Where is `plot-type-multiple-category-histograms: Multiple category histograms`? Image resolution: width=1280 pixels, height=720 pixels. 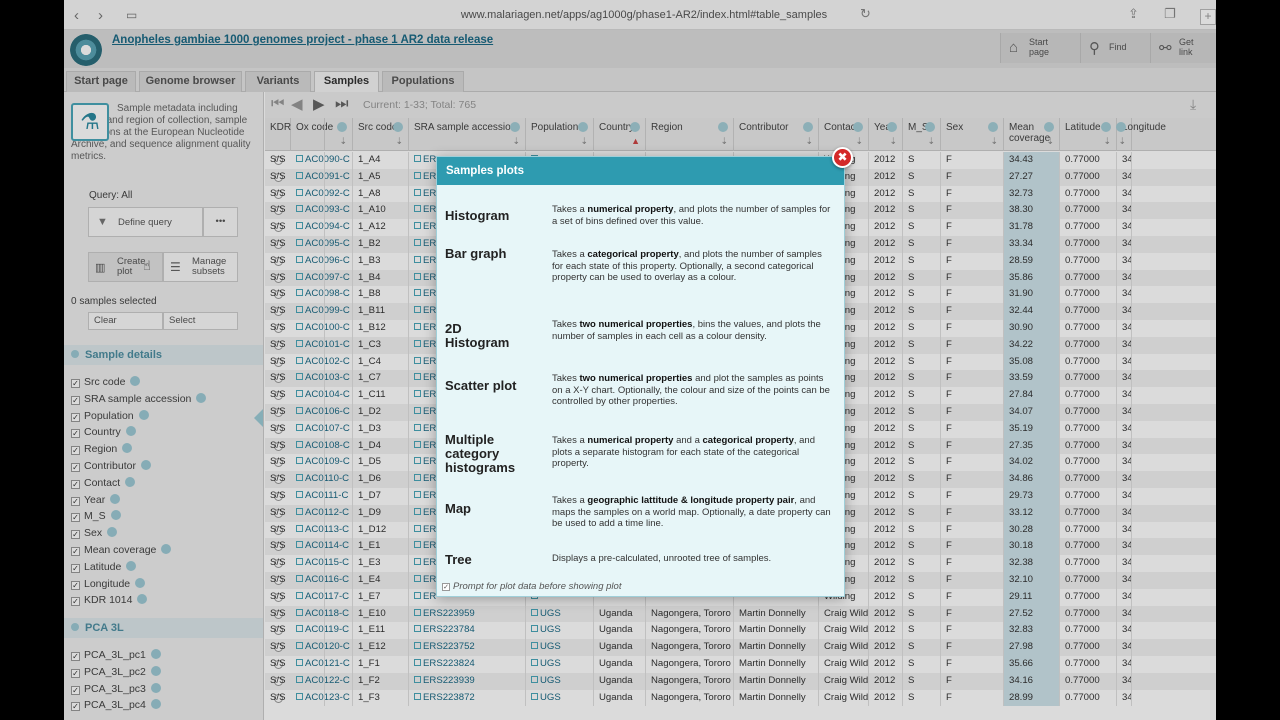 plot-type-multiple-category-histograms: Multiple category histograms is located at coordinates (491, 454).